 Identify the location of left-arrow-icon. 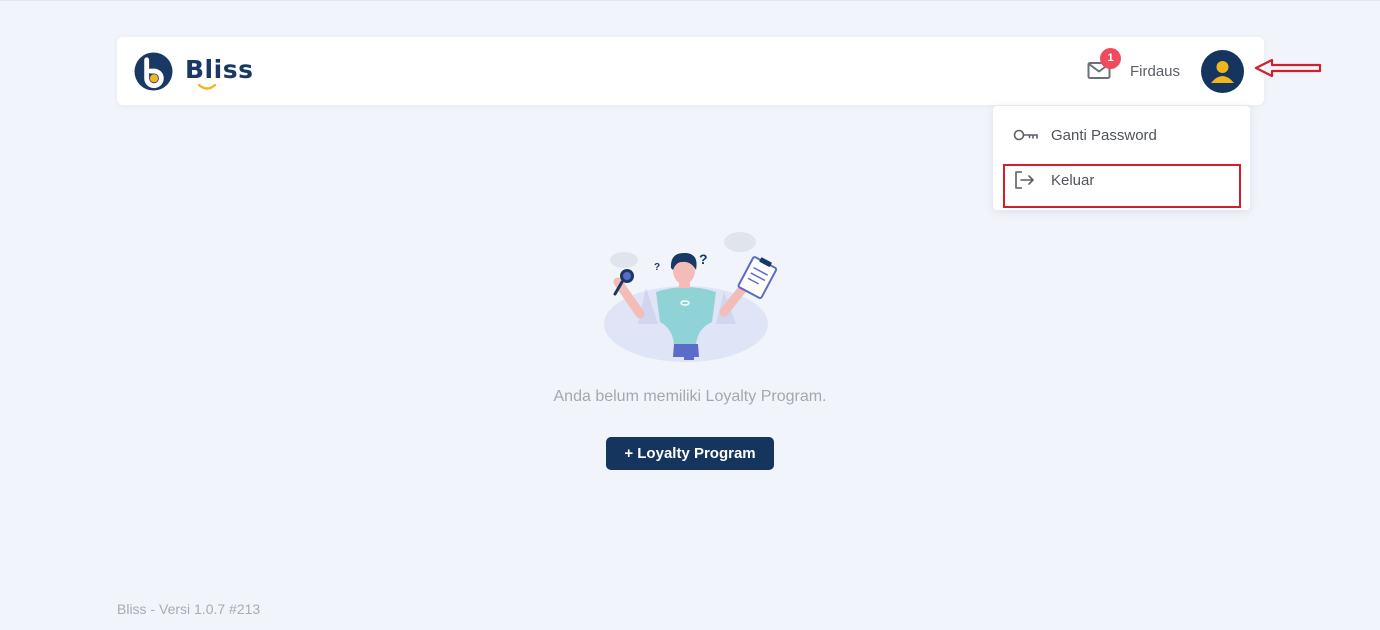
(1288, 68).